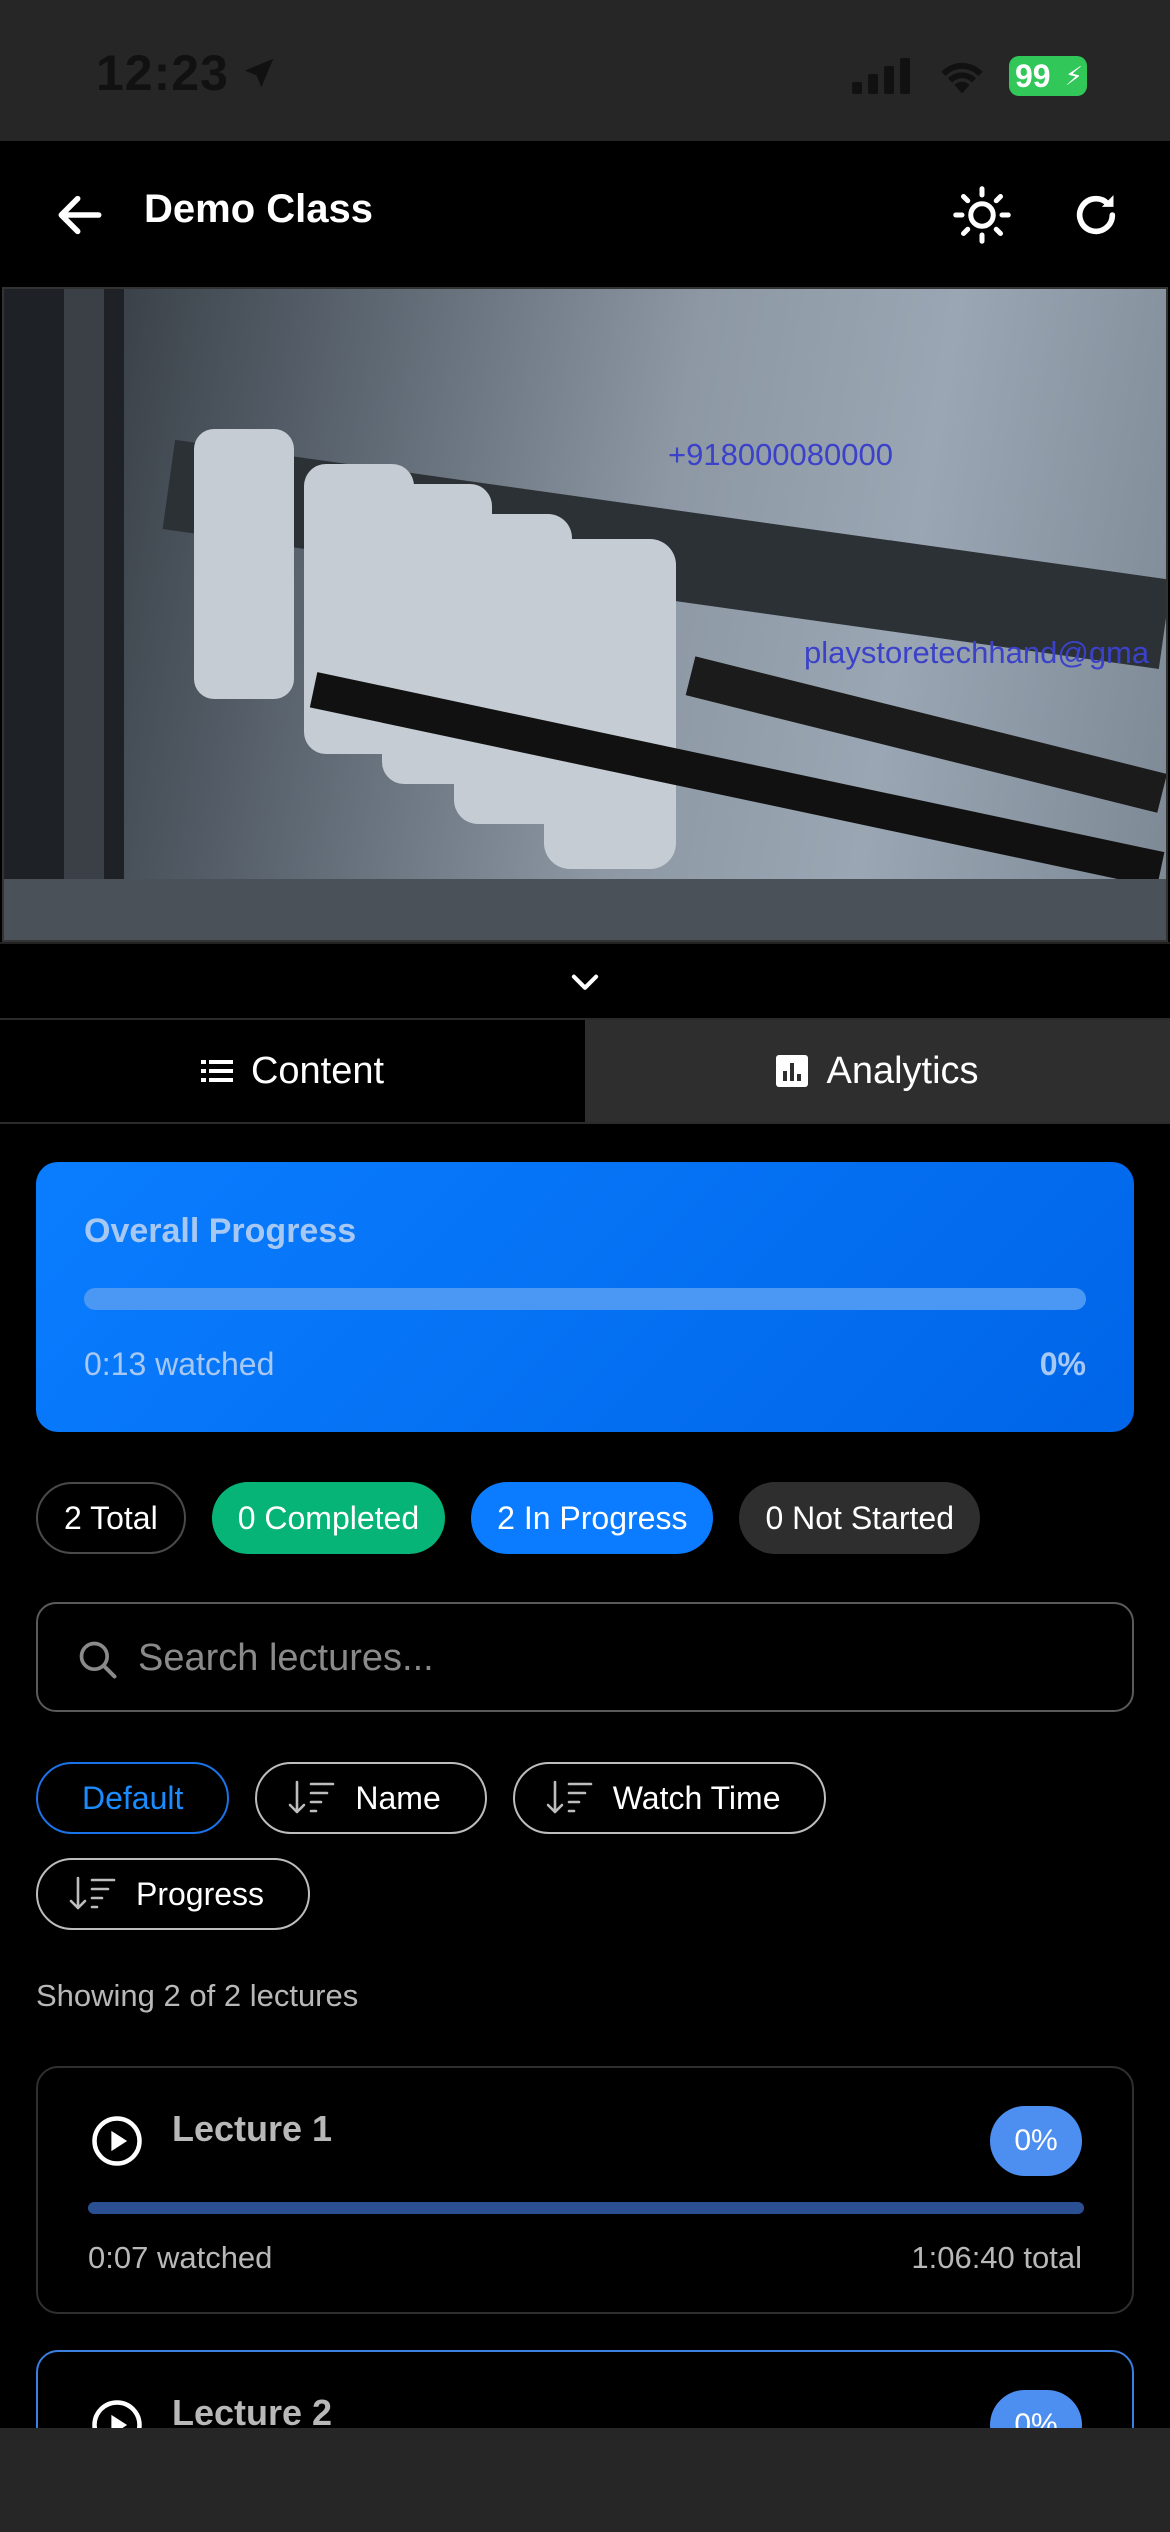 This screenshot has width=1170, height=2532. Describe the element at coordinates (328, 1518) in the screenshot. I see `completed-chip: 0 Completed` at that location.